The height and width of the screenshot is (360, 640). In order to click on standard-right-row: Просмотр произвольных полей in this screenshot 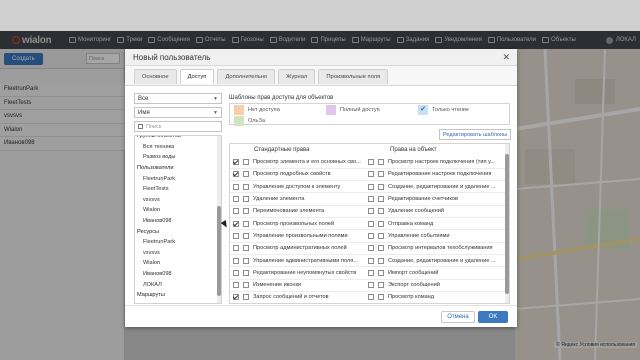, I will do `click(297, 224)`.